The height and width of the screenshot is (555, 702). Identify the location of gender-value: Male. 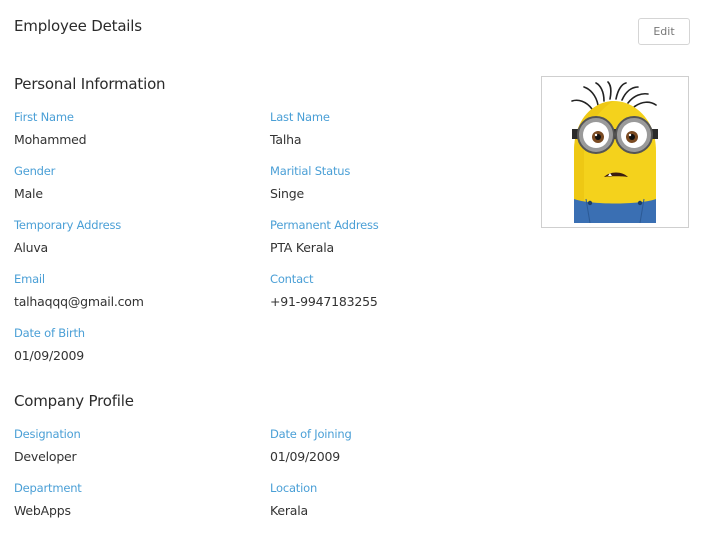
(28, 193).